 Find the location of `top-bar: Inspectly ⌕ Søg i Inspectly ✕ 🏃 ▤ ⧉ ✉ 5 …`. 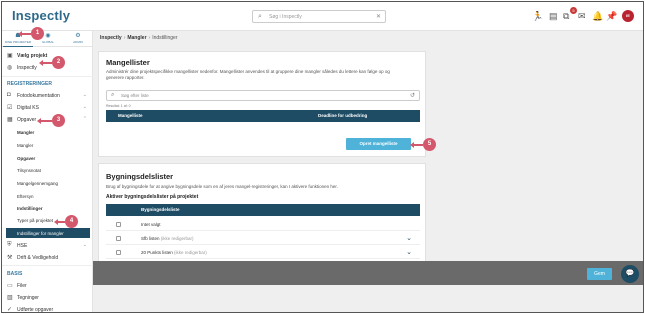

top-bar: Inspectly ⌕ Søg i Inspectly ✕ 🏃 ▤ ⧉ ✉ 5 … is located at coordinates (322, 16).